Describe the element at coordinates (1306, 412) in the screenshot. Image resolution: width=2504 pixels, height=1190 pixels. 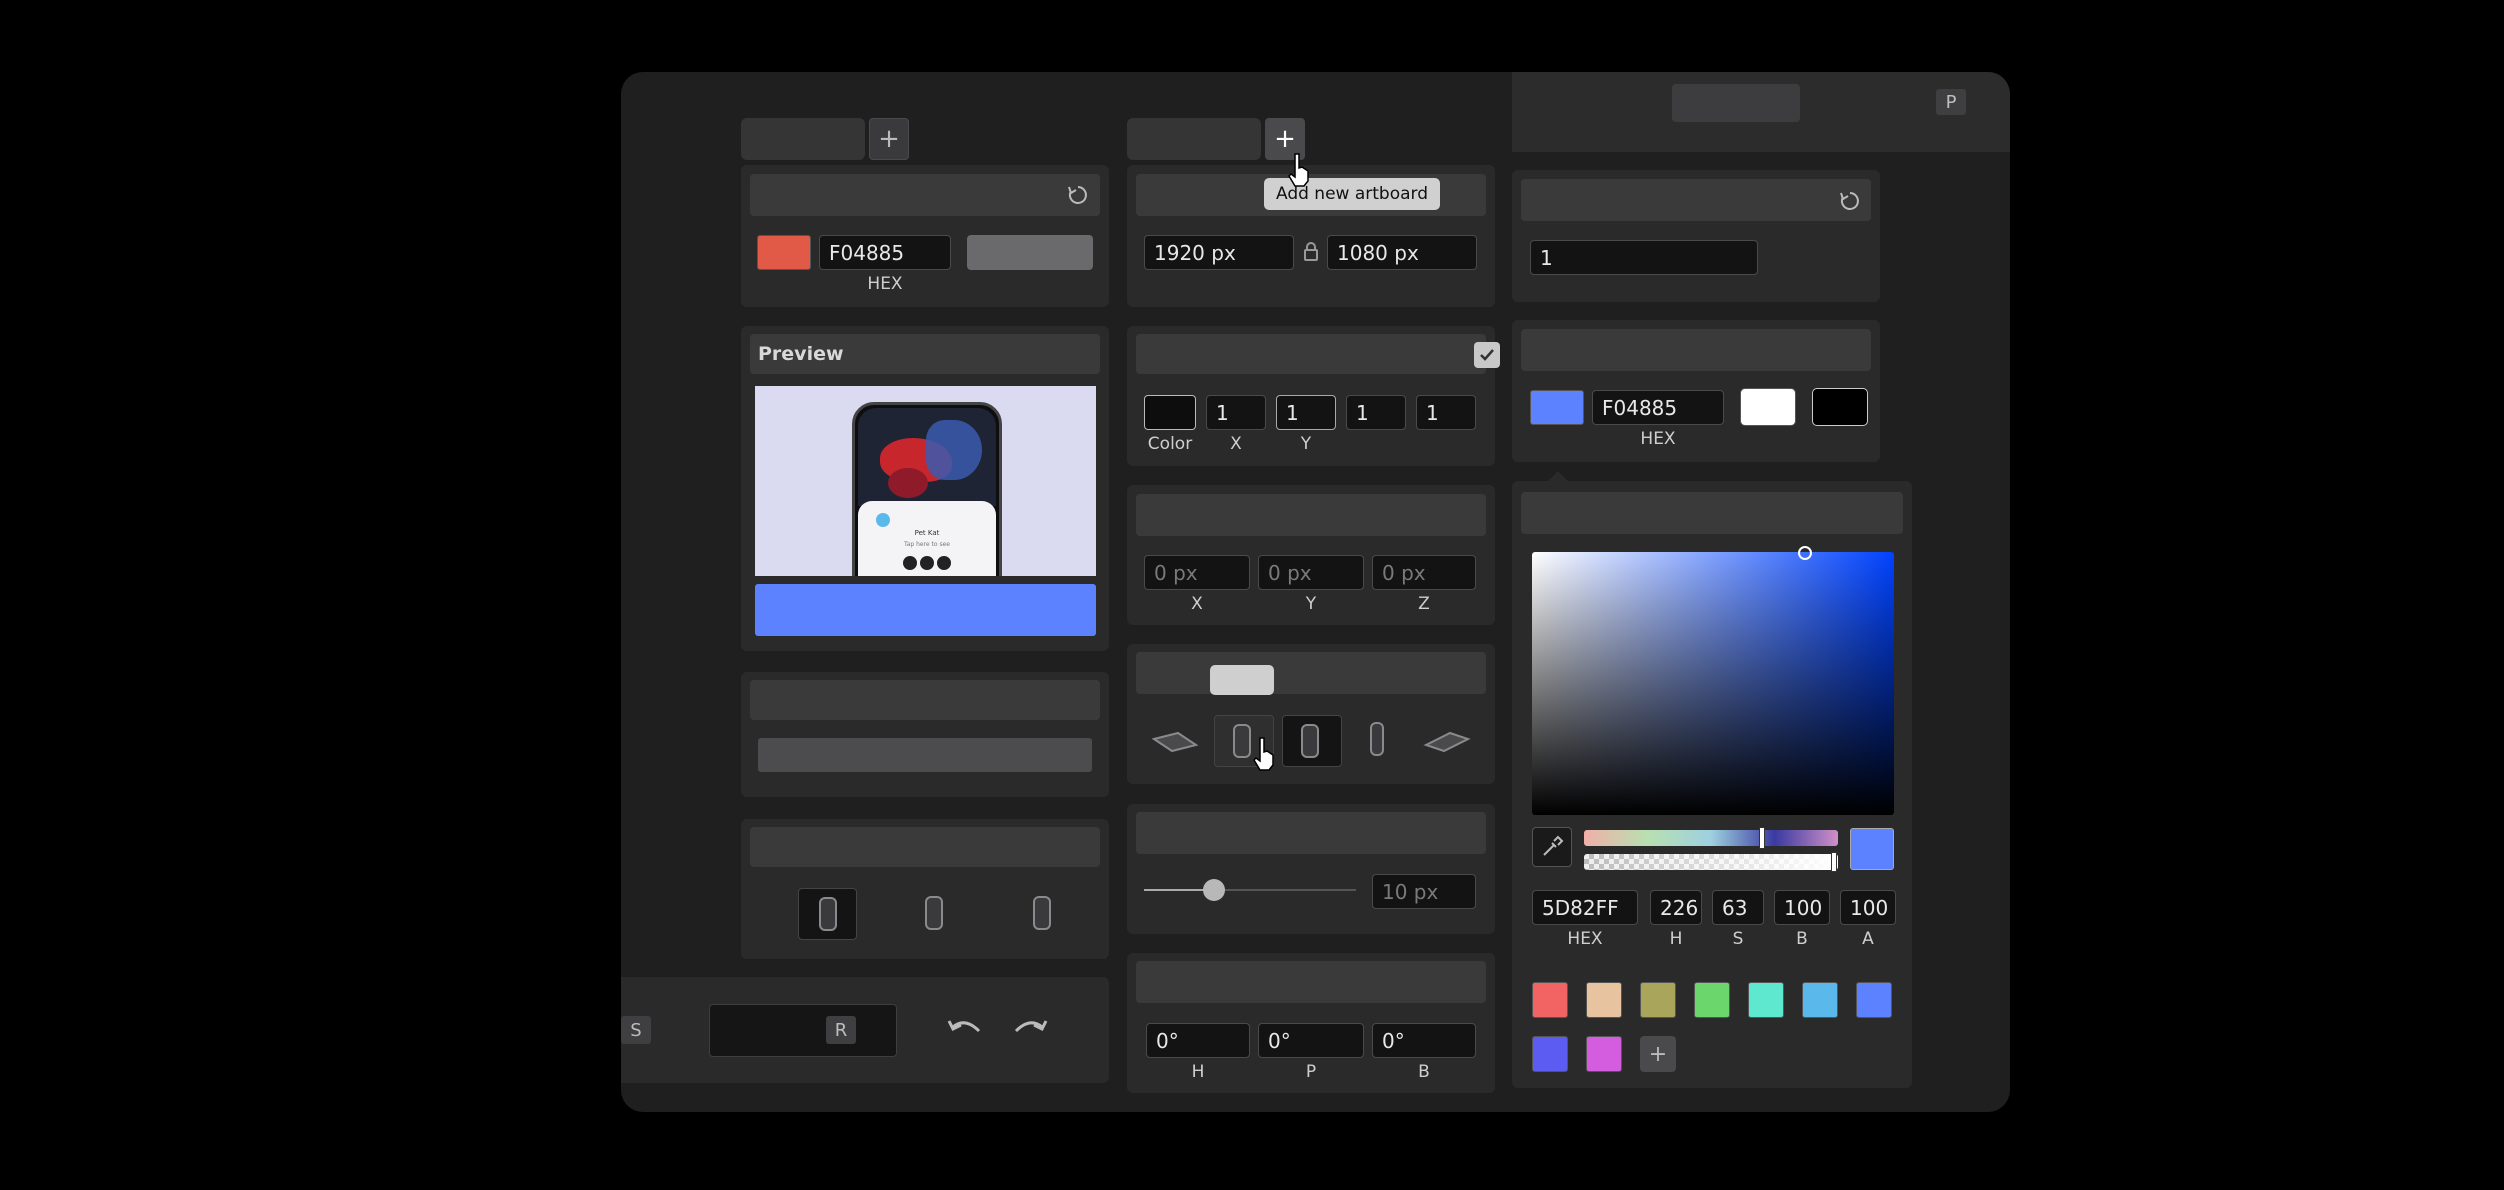
I see `shadow-y-input: 1` at that location.